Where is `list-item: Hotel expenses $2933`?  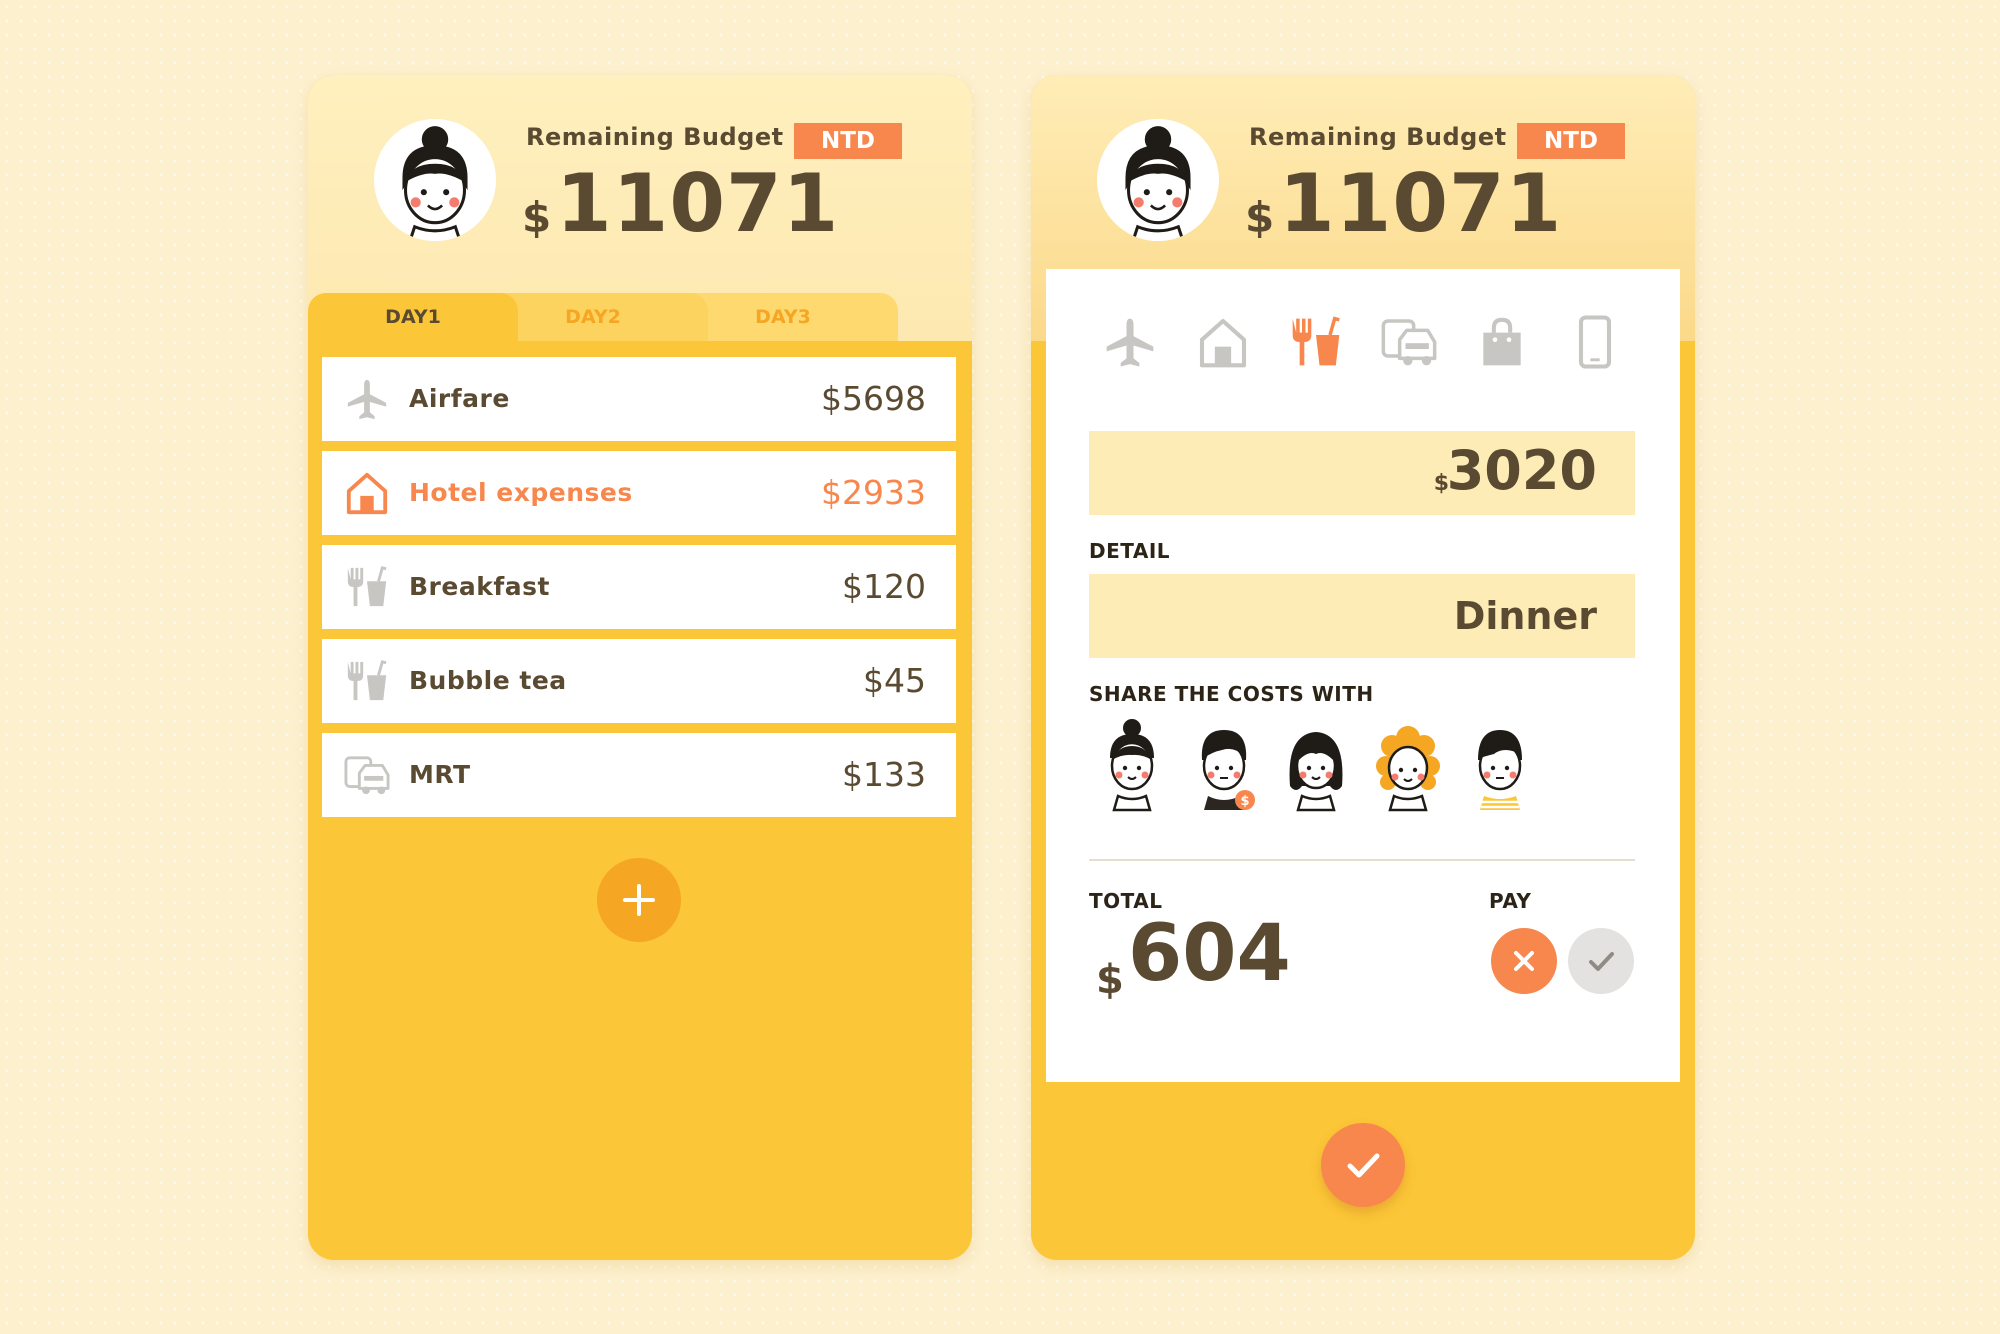 list-item: Hotel expenses $2933 is located at coordinates (639, 493).